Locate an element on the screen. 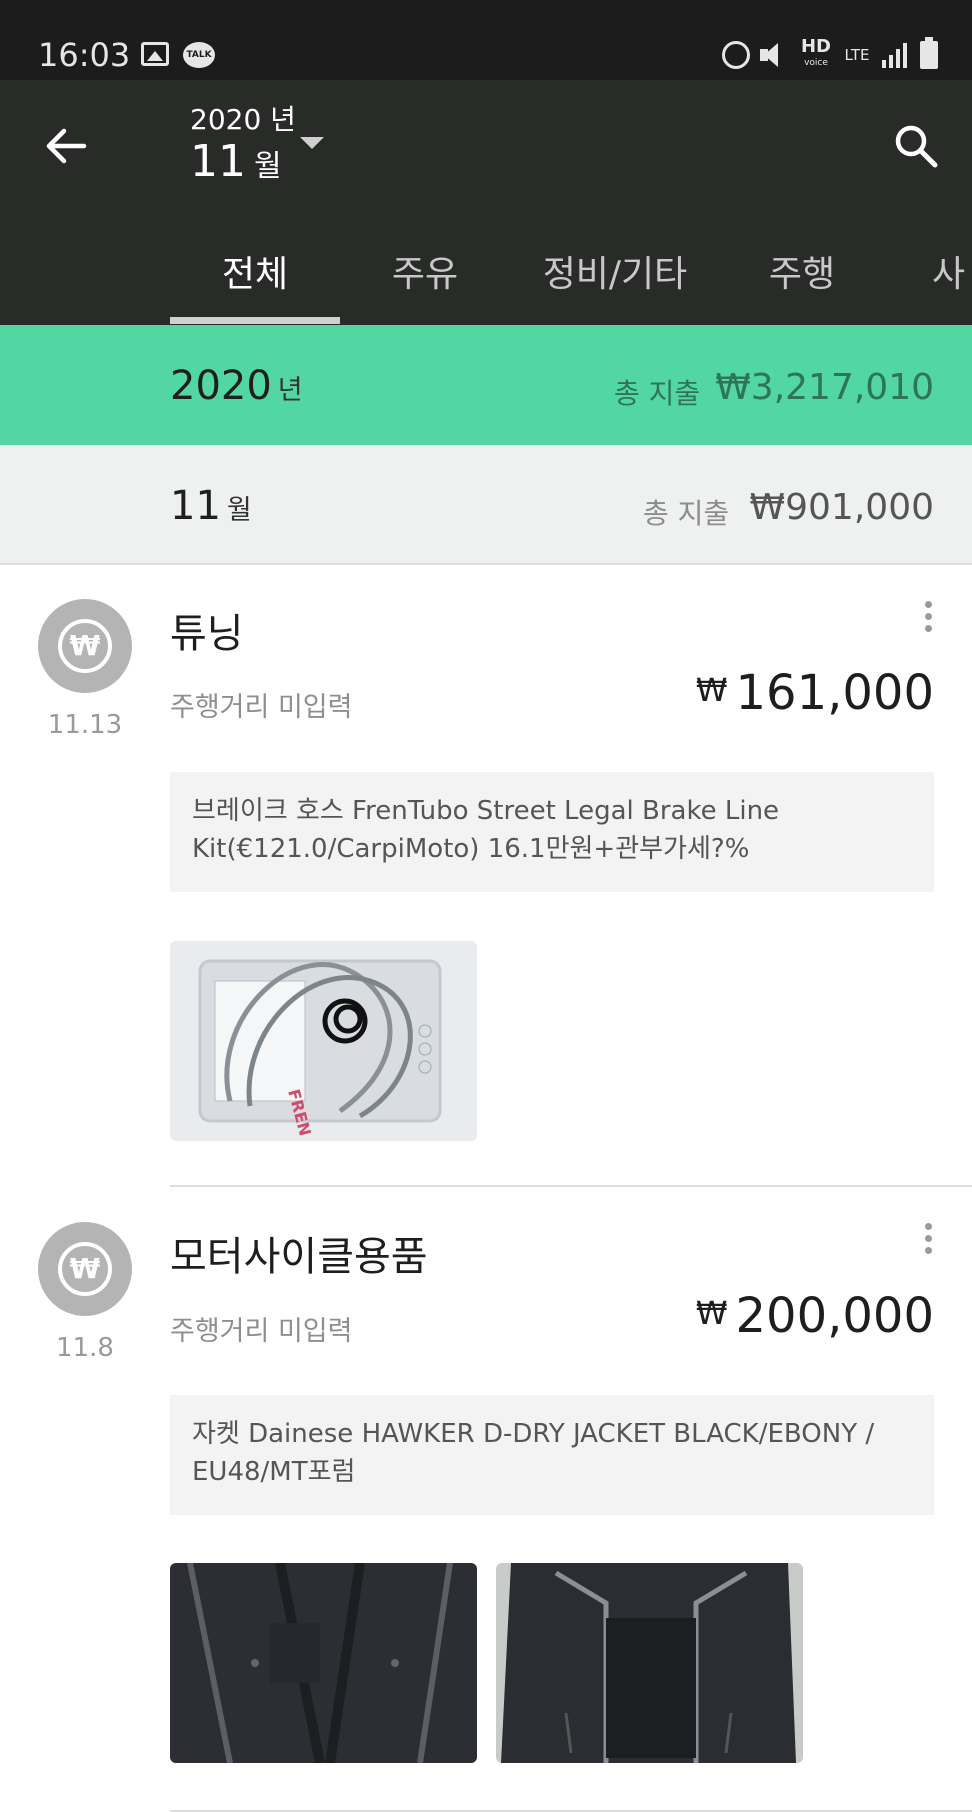 The width and height of the screenshot is (972, 1812). battery-icon is located at coordinates (929, 53).